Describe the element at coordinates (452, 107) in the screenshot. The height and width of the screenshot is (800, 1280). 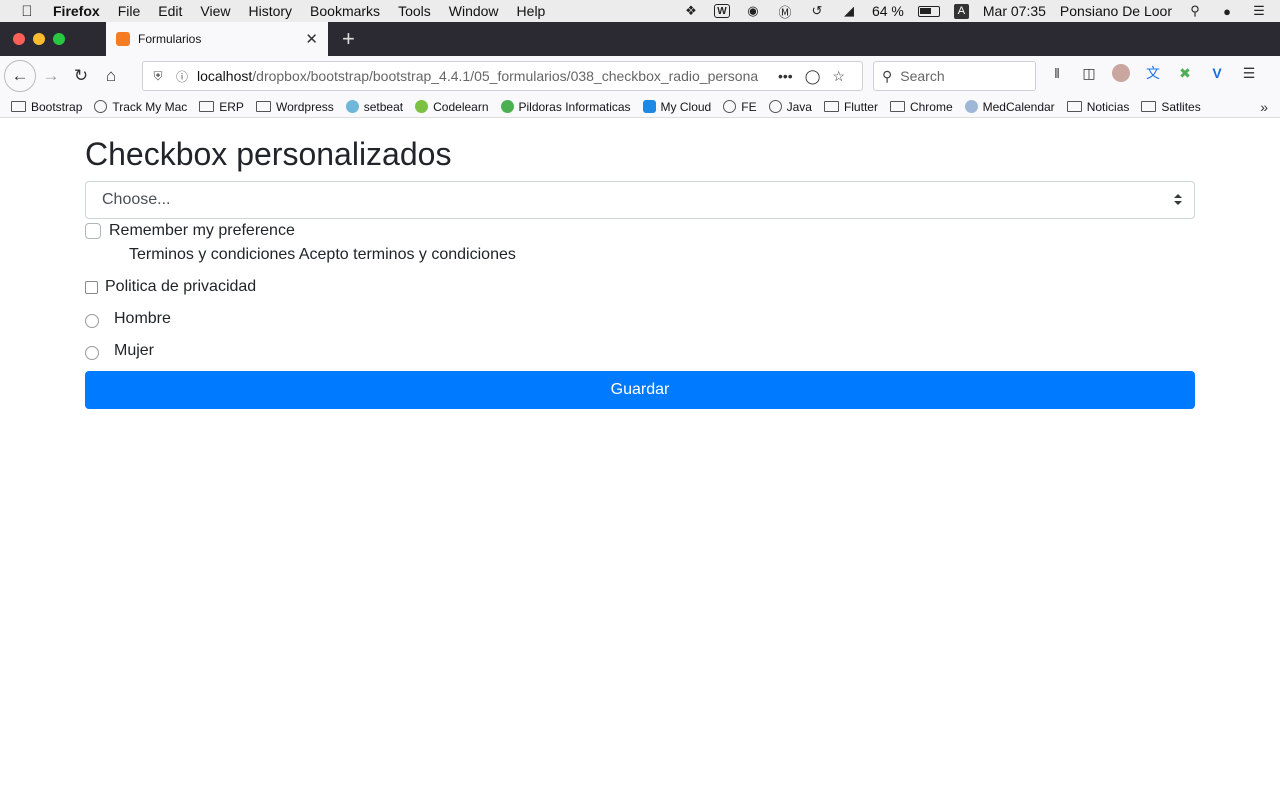
I see `bookmark-codelearn: Codelearn` at that location.